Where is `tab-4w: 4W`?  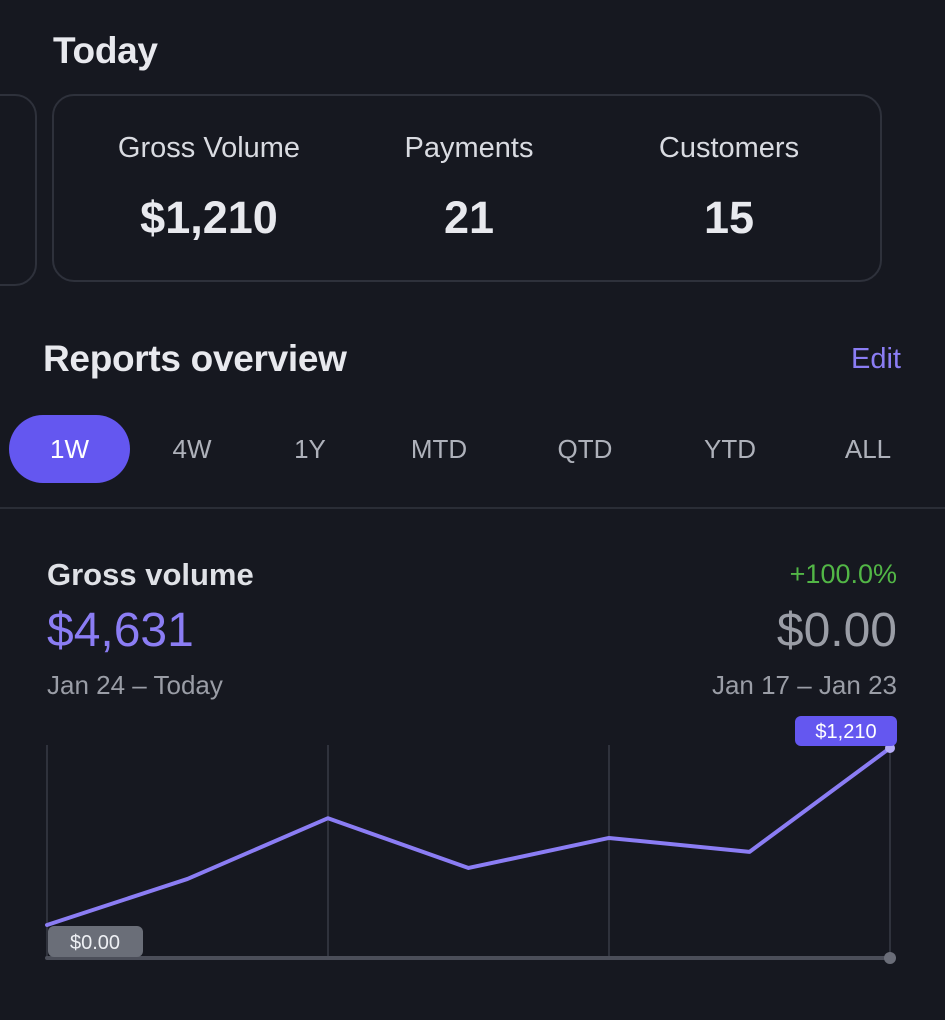 tab-4w: 4W is located at coordinates (192, 449).